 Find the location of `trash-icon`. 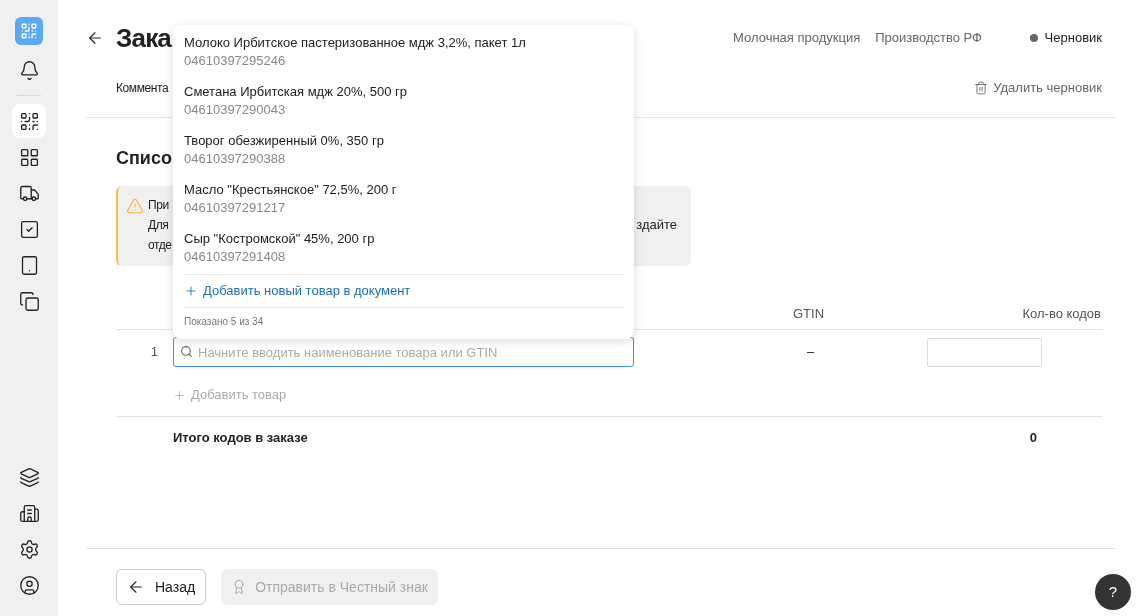

trash-icon is located at coordinates (981, 88).